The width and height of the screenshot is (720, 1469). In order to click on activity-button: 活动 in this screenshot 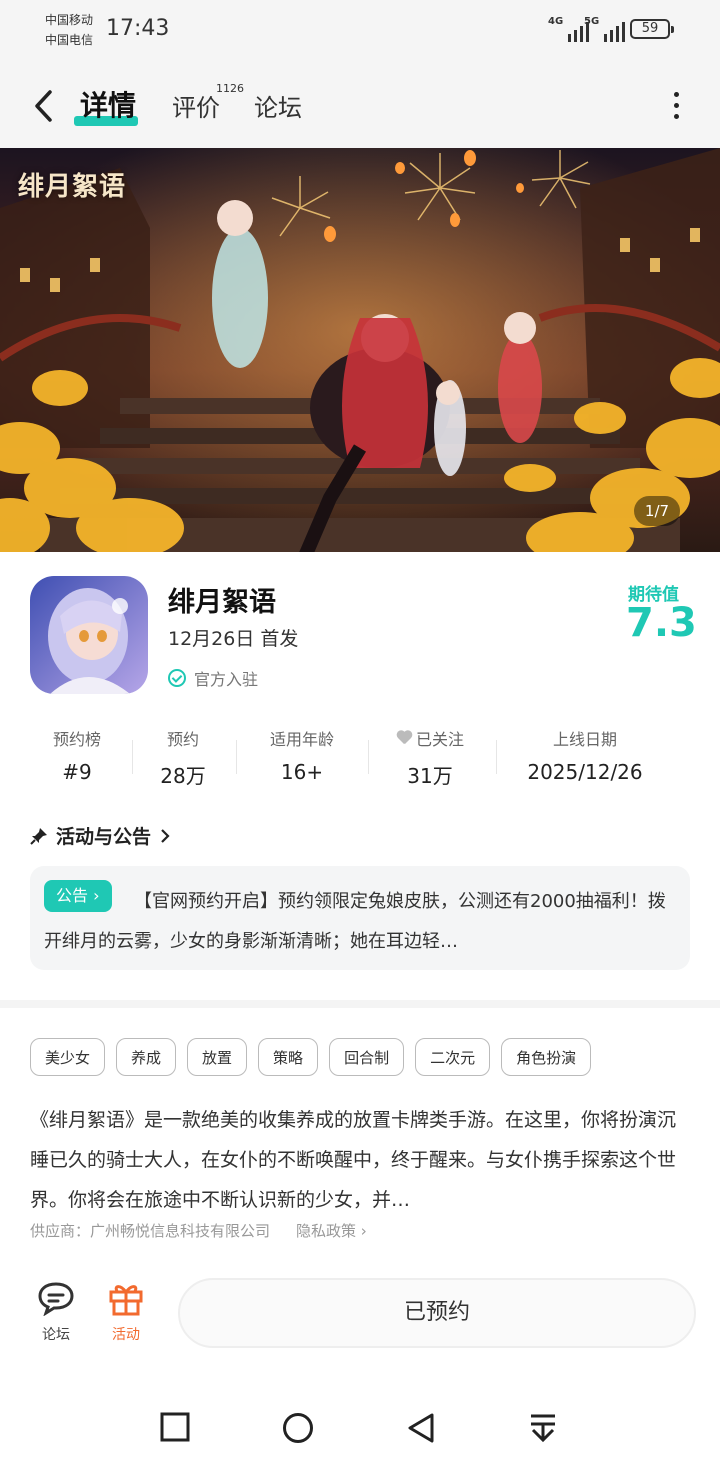, I will do `click(126, 1312)`.